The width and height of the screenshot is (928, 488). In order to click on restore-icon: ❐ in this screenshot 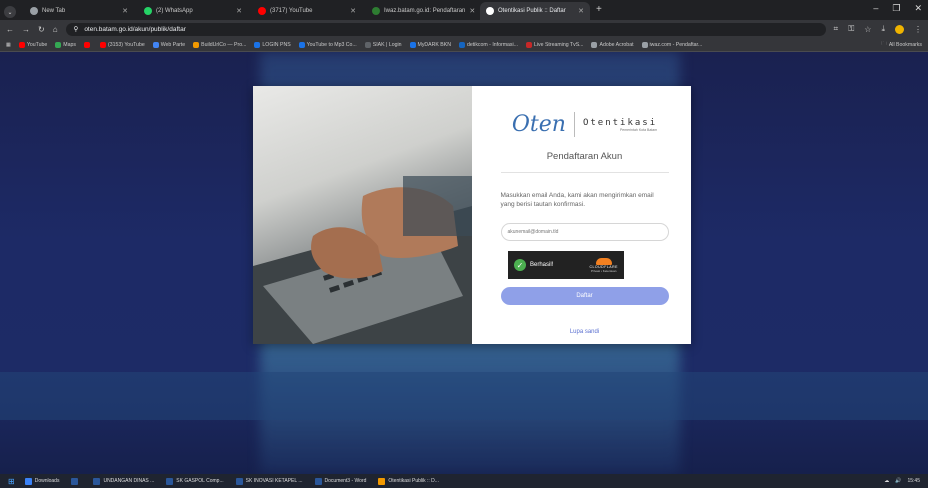, I will do `click(896, 8)`.